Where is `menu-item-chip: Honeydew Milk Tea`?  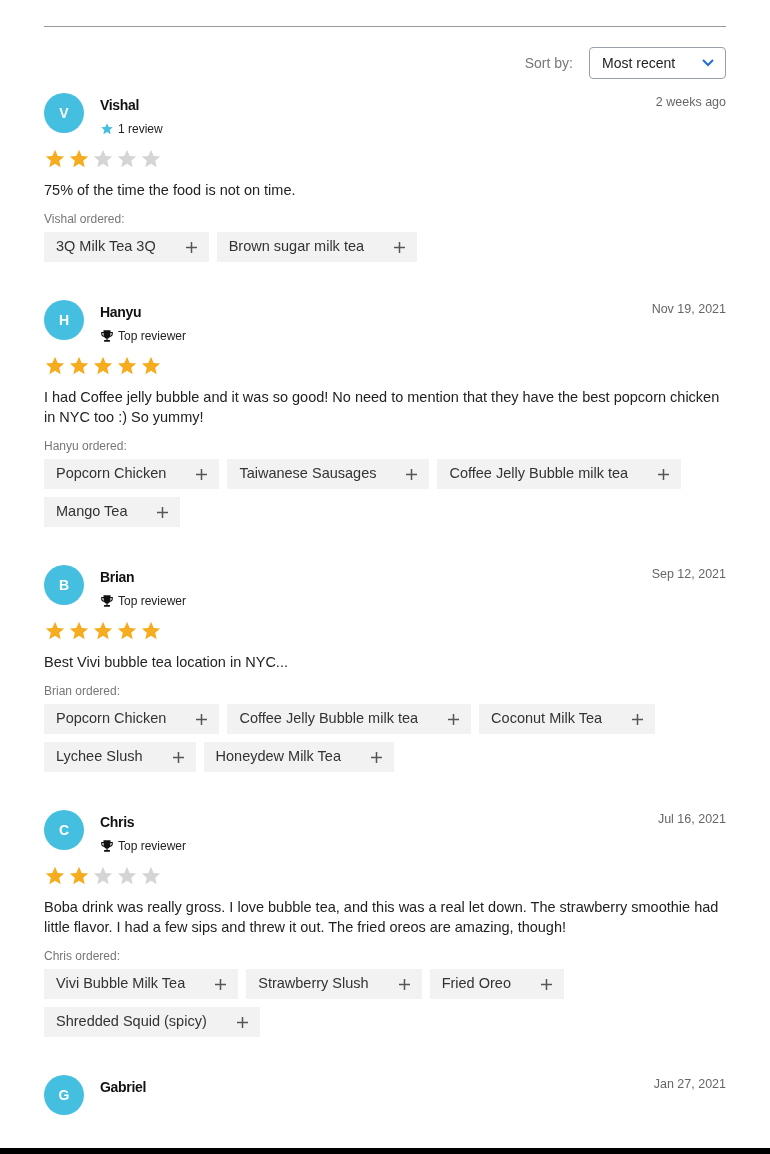
menu-item-chip: Honeydew Milk Tea is located at coordinates (298, 757).